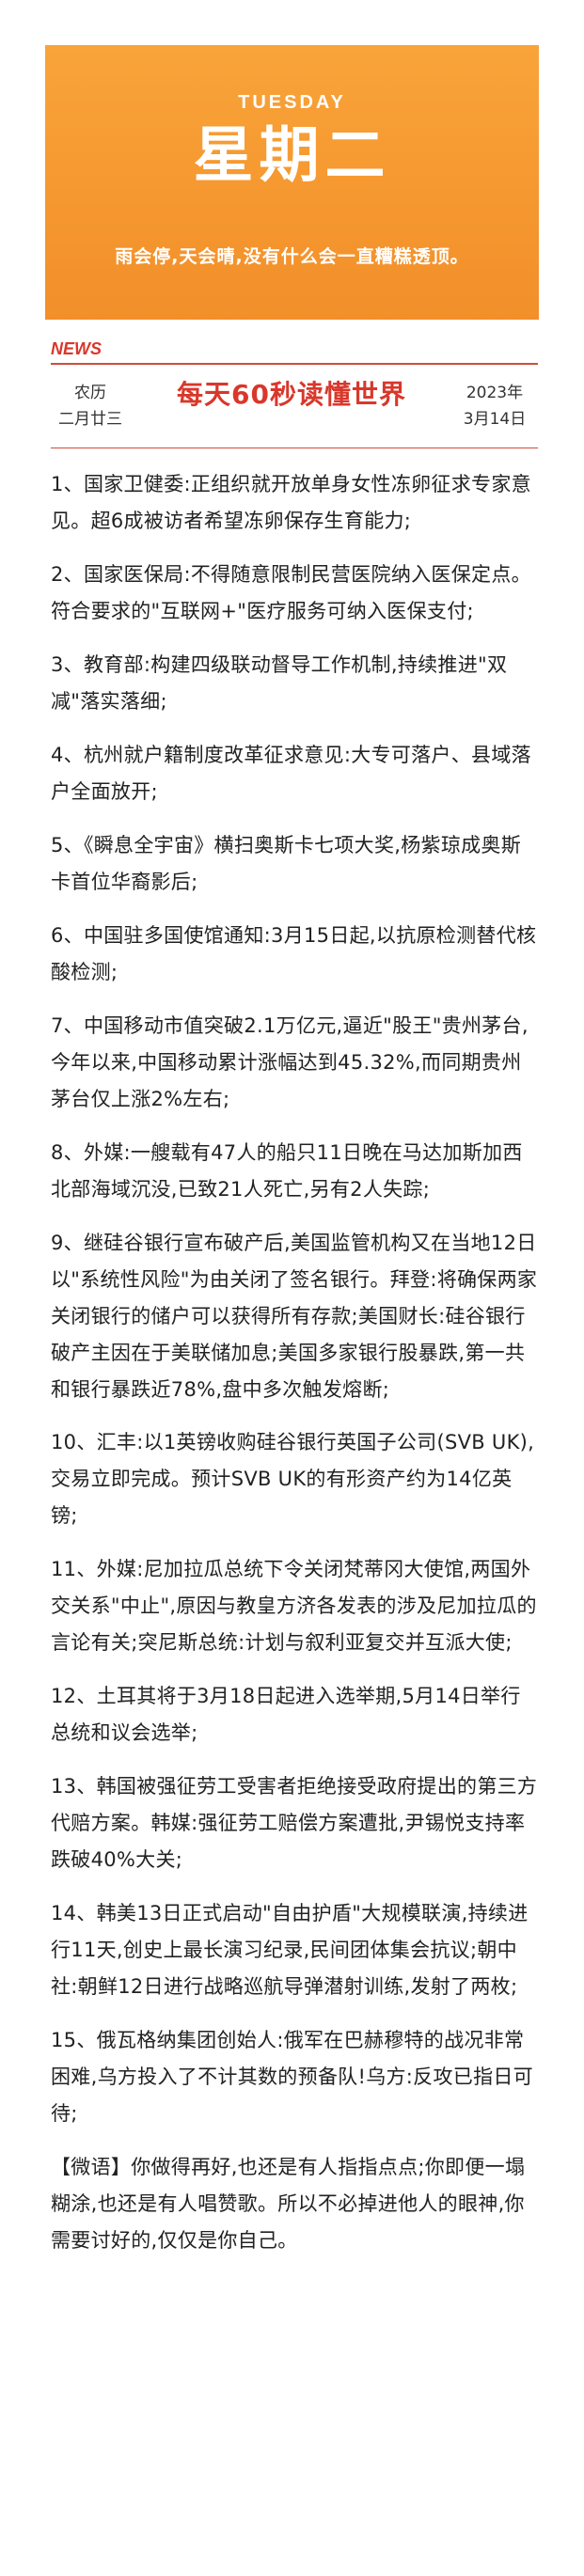  Describe the element at coordinates (291, 774) in the screenshot. I see `news-item: 4、杭州就户籍制度改革征求意见:大专可落户、县域落户全面放开;` at that location.